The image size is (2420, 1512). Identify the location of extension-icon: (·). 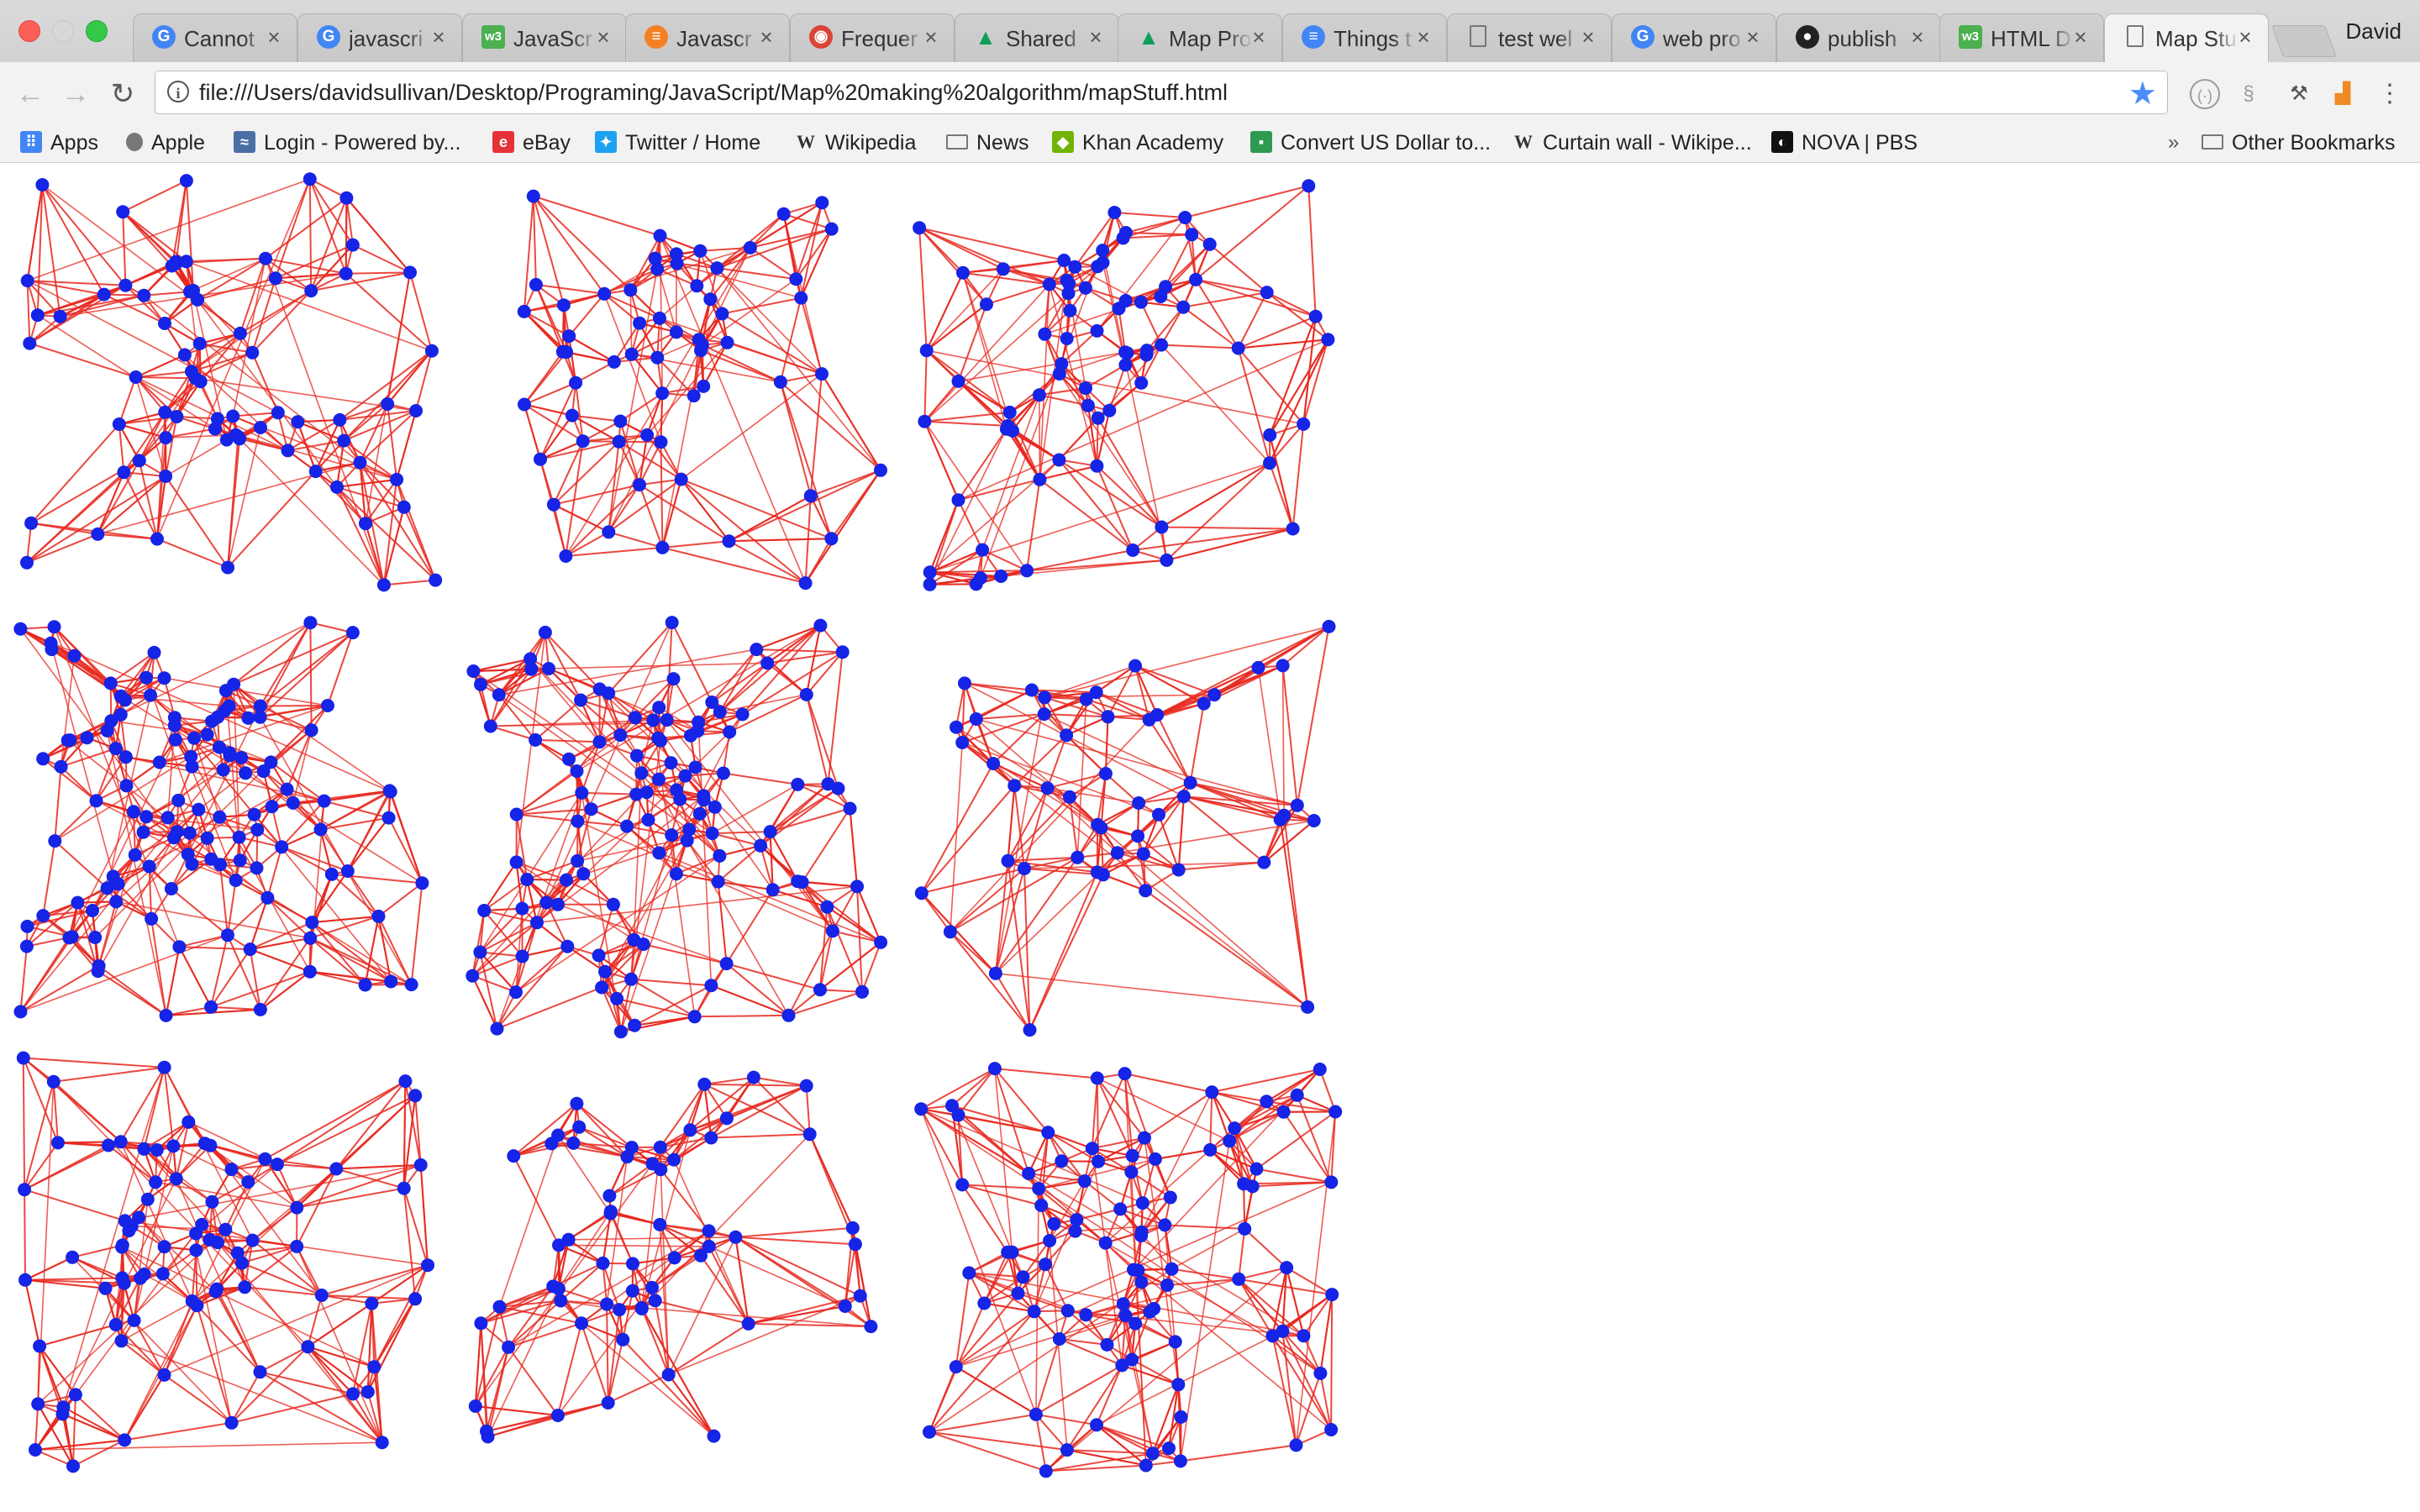
(2205, 94).